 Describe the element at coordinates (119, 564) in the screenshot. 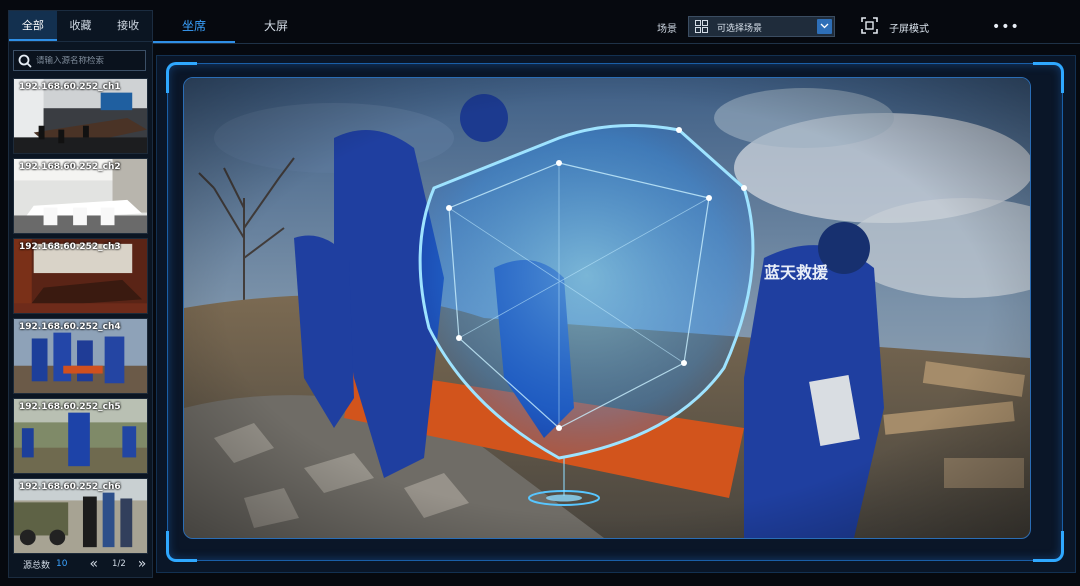

I see `page-indicator: 1/2` at that location.